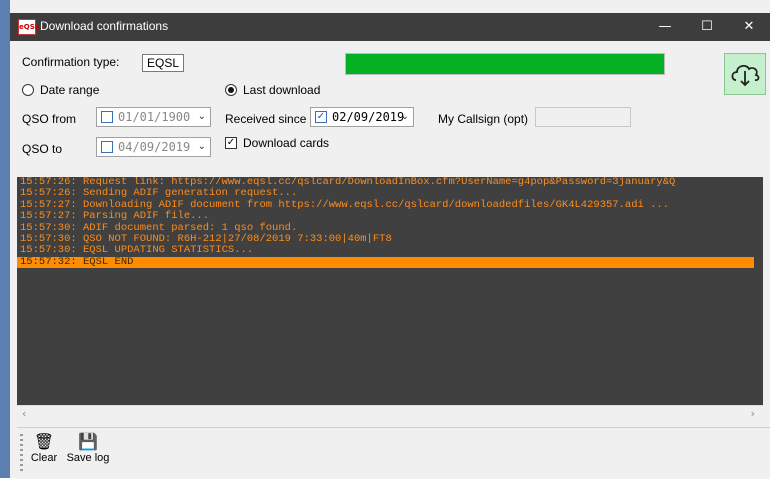 This screenshot has height=479, width=770. What do you see at coordinates (28, 27) in the screenshot?
I see `eqsl-app-icon: eQSL` at bounding box center [28, 27].